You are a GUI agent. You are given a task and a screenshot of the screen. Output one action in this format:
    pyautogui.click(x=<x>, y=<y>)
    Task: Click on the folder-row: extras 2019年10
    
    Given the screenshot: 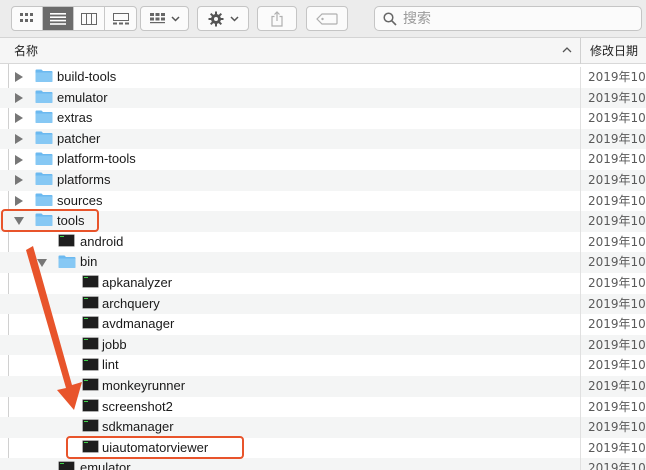 What is the action you would take?
    pyautogui.click(x=323, y=118)
    